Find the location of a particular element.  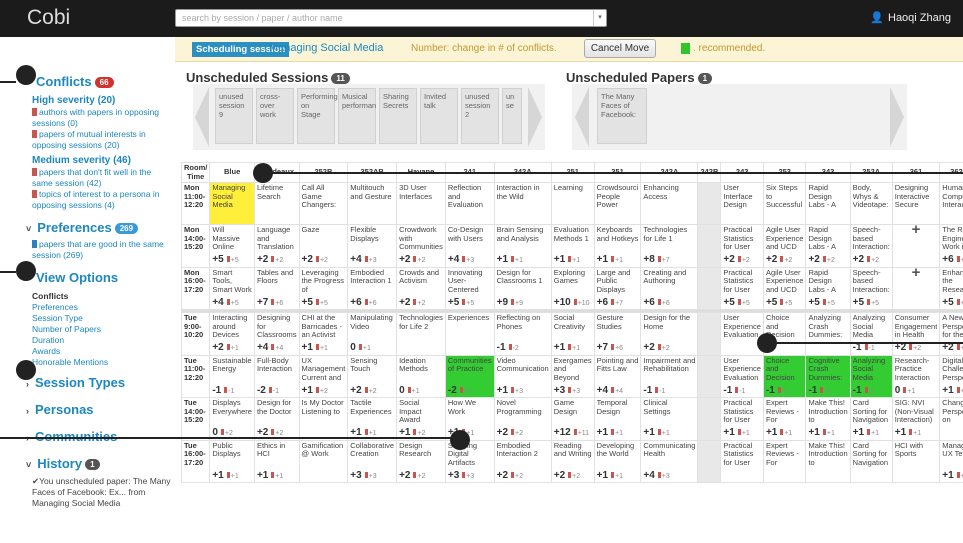

search-input: search by session / paper / author name is located at coordinates (391, 18).